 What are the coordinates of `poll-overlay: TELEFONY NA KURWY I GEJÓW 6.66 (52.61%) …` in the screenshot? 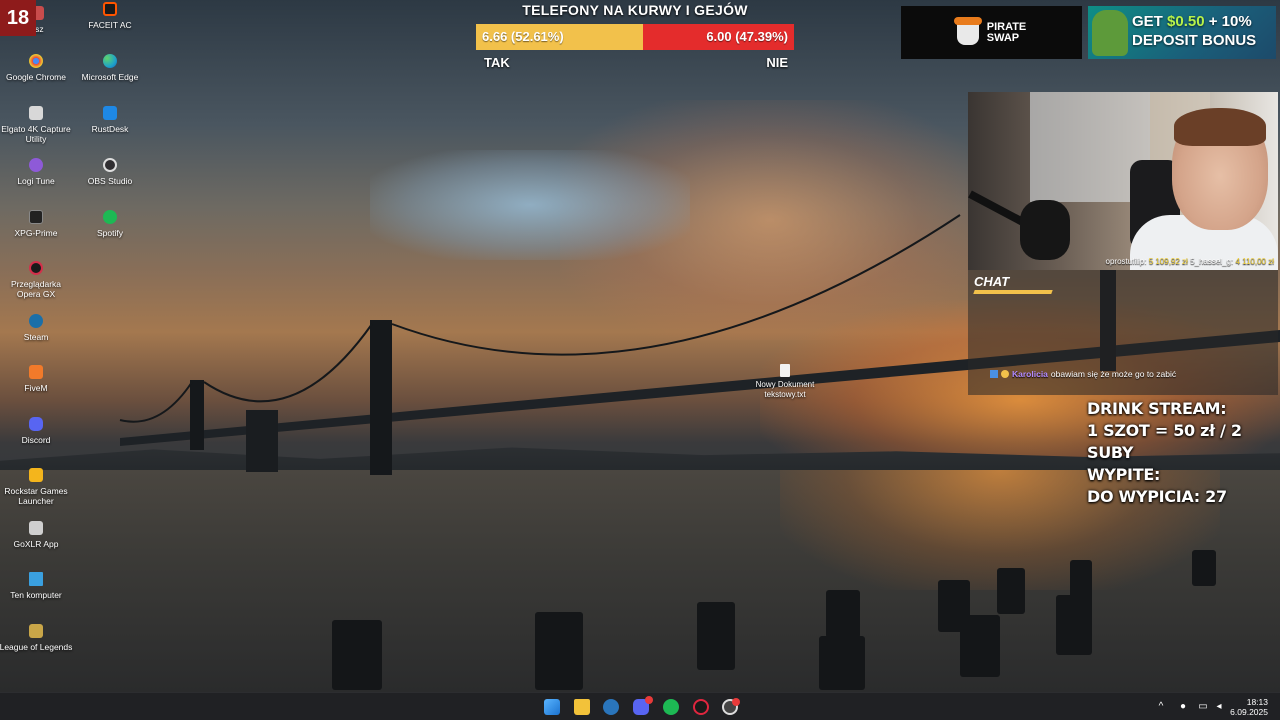 It's located at (635, 38).